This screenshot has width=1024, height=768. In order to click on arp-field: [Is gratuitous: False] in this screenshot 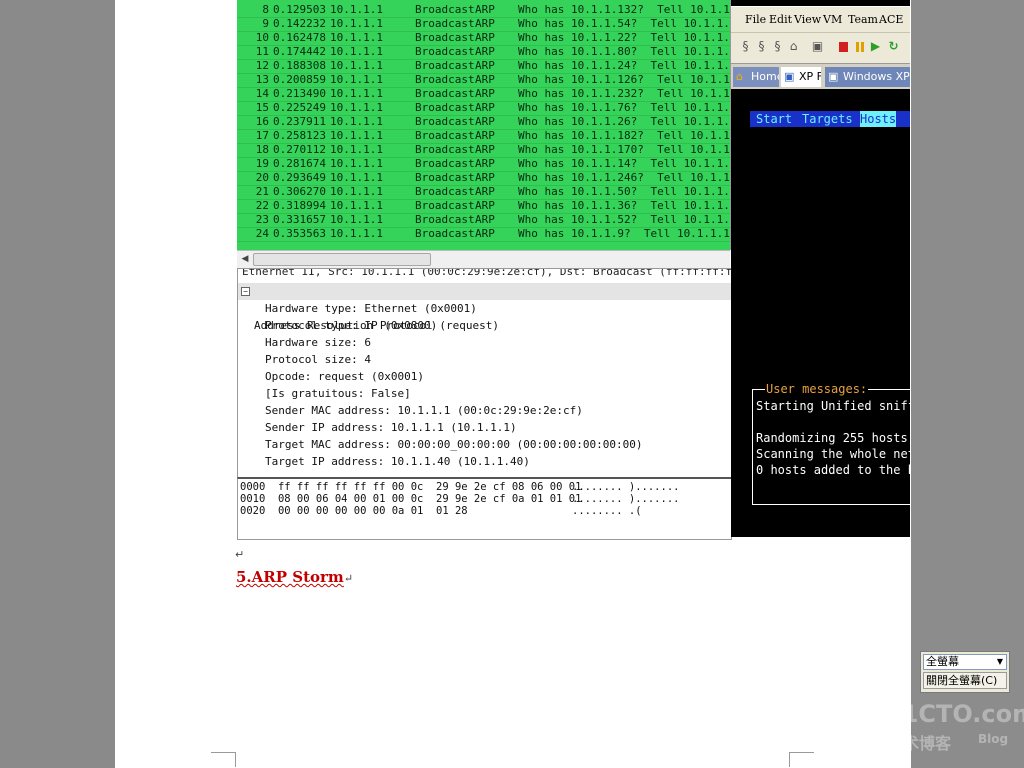, I will do `click(338, 393)`.